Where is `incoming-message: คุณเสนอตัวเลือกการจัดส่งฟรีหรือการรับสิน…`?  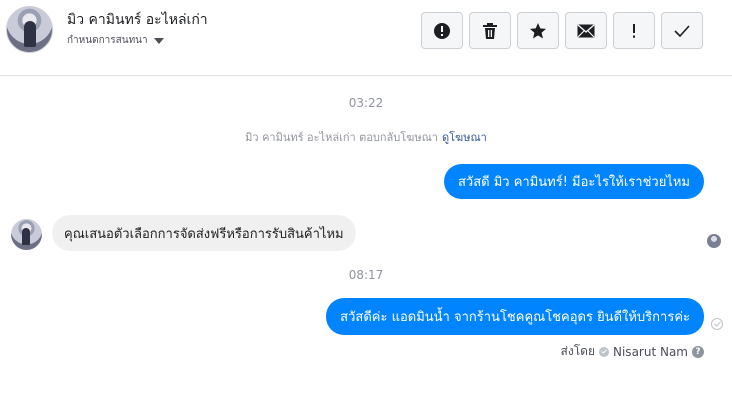
incoming-message: คุณเสนอตัวเลือกการจัดส่งฟรีหรือการรับสิน… is located at coordinates (204, 233).